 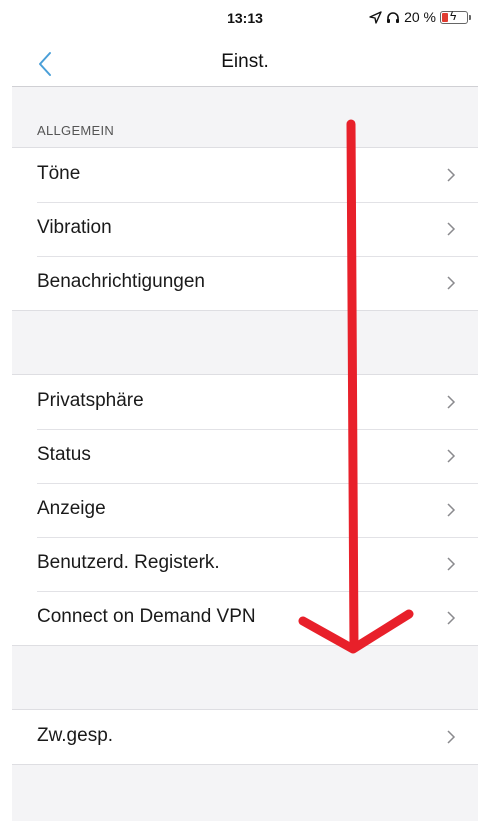 What do you see at coordinates (245, 402) in the screenshot?
I see `settings-row-privatsphaere: Privatsphäre` at bounding box center [245, 402].